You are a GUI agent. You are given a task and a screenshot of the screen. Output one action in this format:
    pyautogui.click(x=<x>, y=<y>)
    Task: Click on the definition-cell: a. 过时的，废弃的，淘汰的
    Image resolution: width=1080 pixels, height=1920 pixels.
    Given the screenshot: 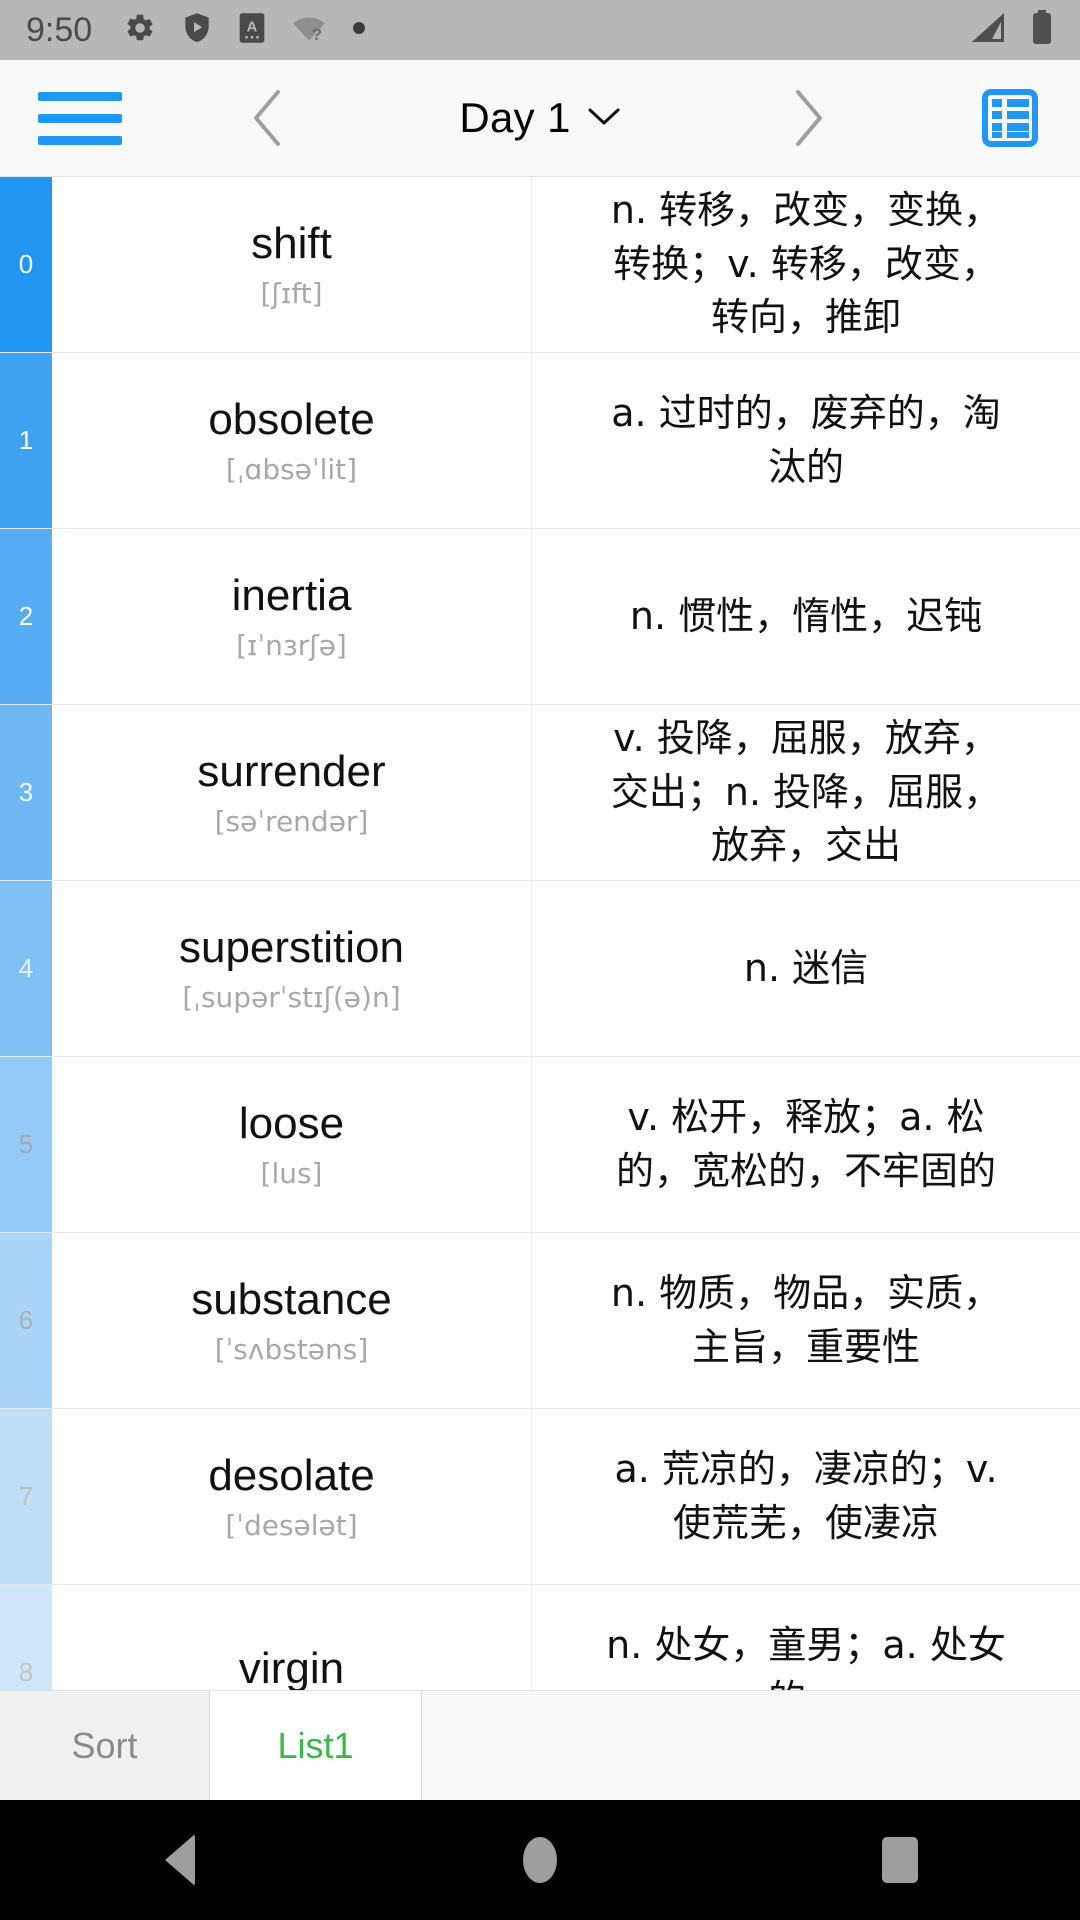 What is the action you would take?
    pyautogui.click(x=806, y=440)
    